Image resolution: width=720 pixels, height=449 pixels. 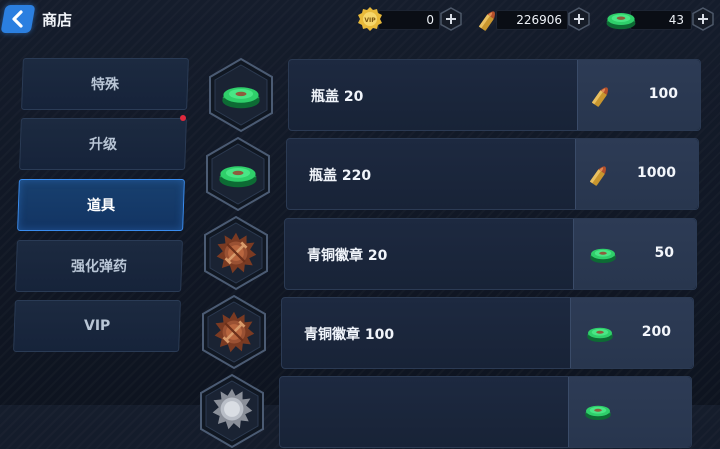 I want to click on item-name: 青铜徽章 20, so click(x=347, y=256).